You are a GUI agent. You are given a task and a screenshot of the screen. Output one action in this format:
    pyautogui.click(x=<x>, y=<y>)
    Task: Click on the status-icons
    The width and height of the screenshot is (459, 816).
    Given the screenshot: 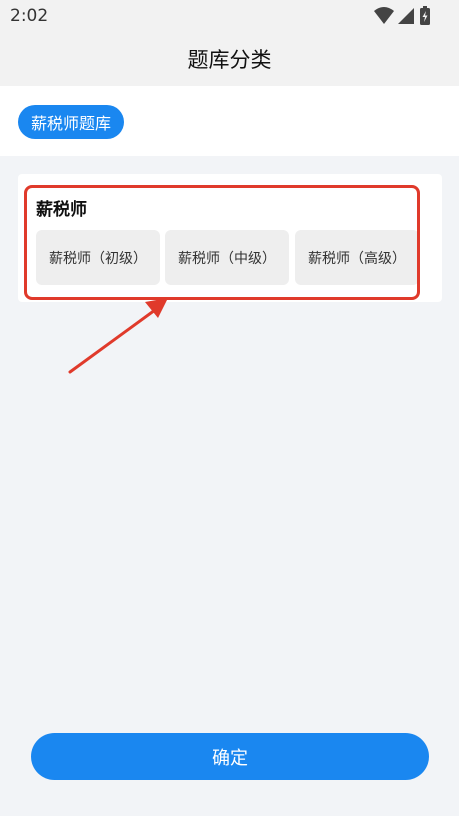 What is the action you would take?
    pyautogui.click(x=408, y=16)
    